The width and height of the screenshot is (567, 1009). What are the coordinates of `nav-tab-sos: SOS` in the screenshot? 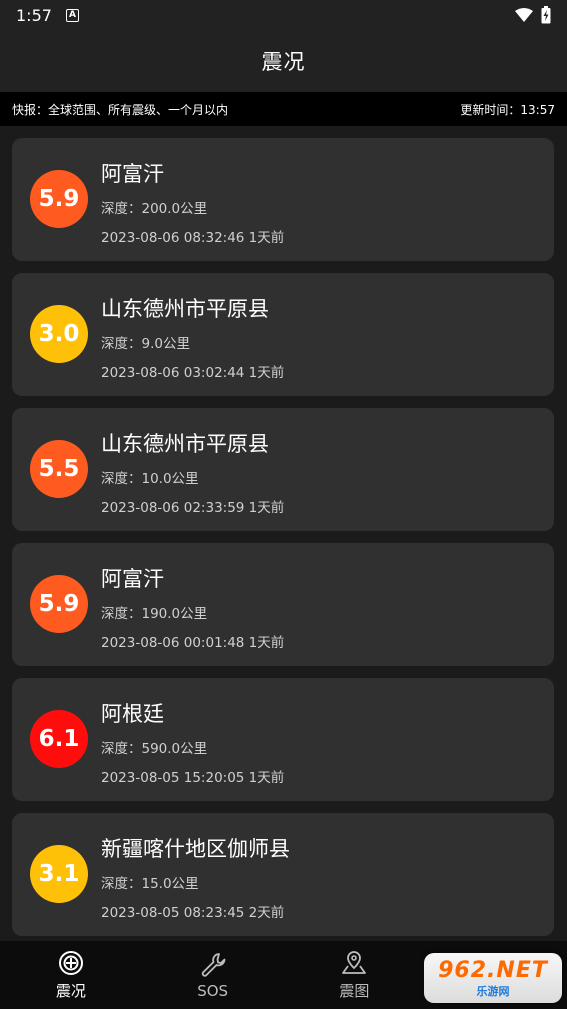 It's located at (213, 975).